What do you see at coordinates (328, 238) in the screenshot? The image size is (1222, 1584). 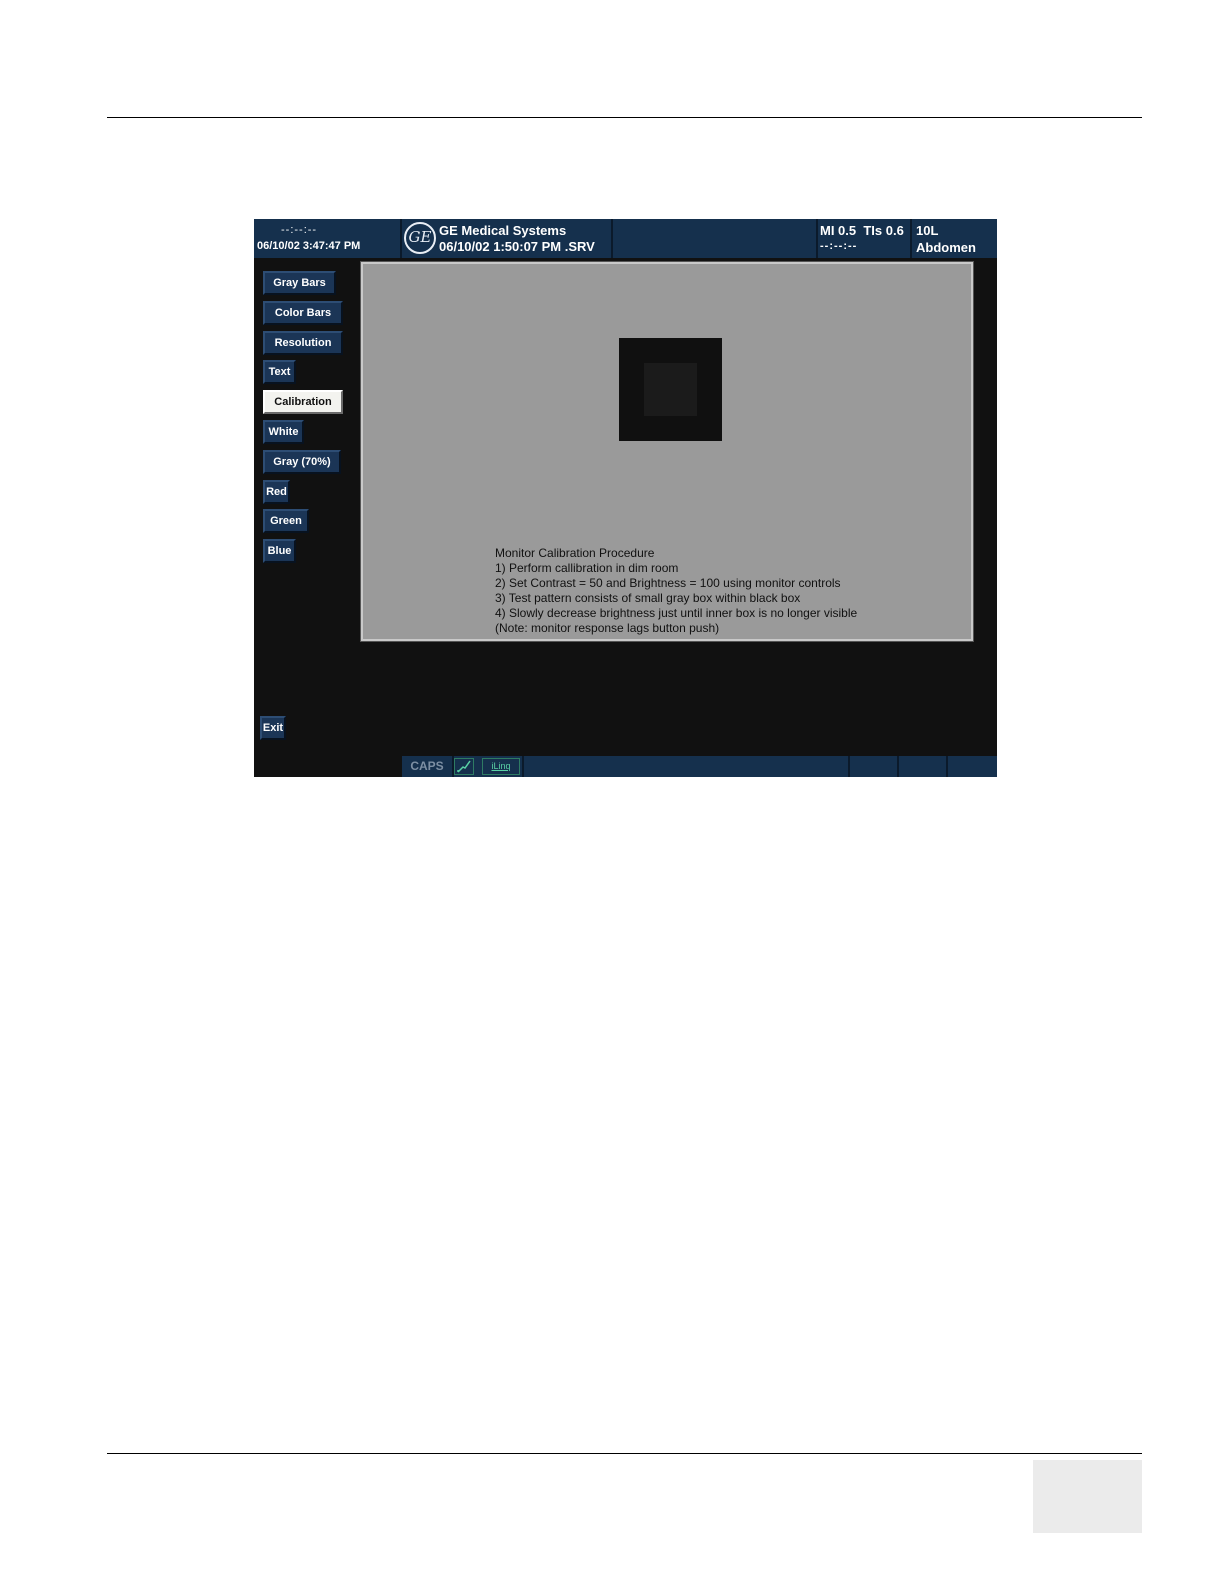 I see `clock-panel: --:--:-- 06/10/02 3:47:47 PM` at bounding box center [328, 238].